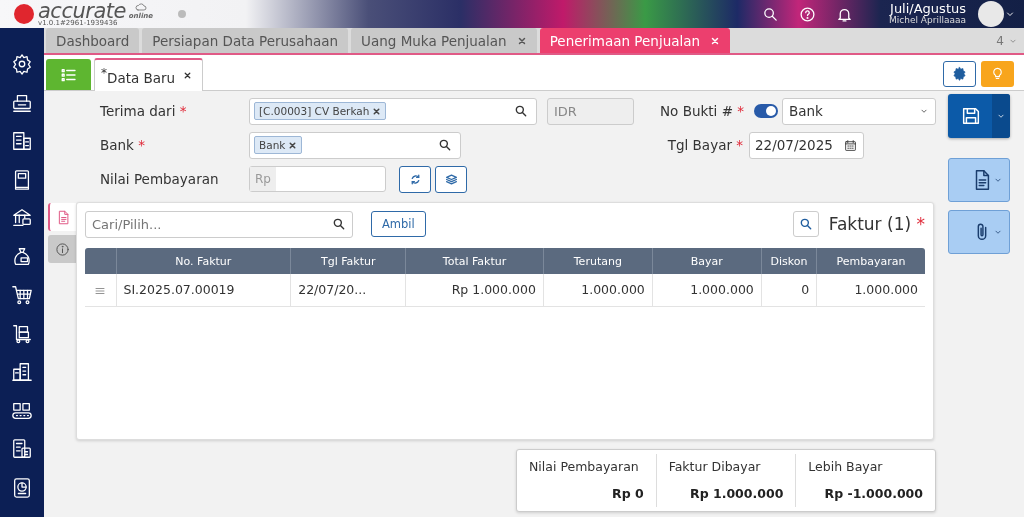  Describe the element at coordinates (715, 466) in the screenshot. I see `summary-label: Faktur Dibayar` at that location.